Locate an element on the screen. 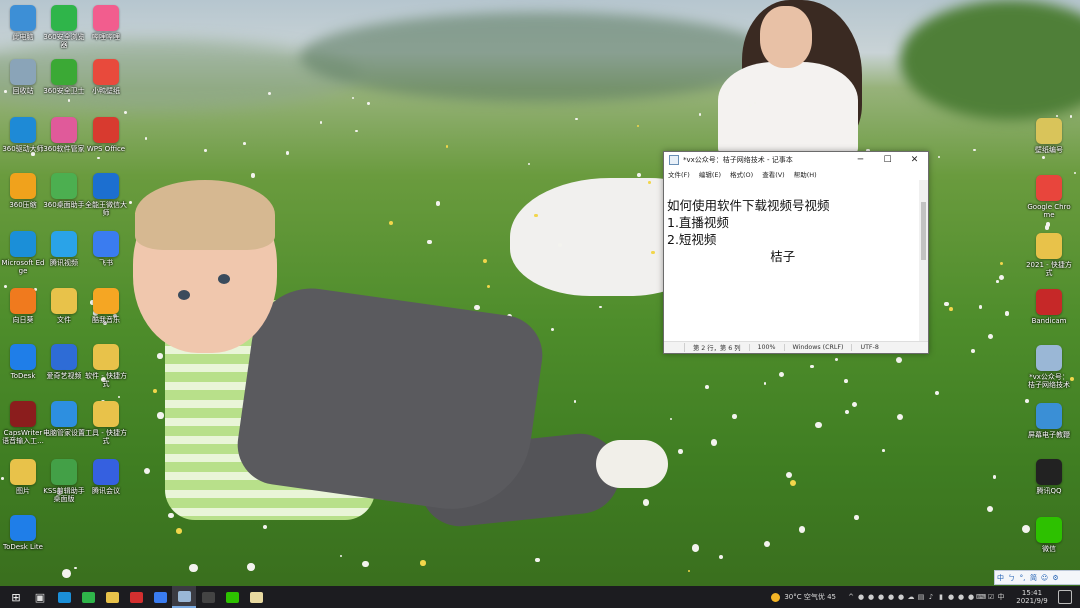 The width and height of the screenshot is (1080, 608). desktop-shortcut: 360安全浏览器 is located at coordinates (64, 27).